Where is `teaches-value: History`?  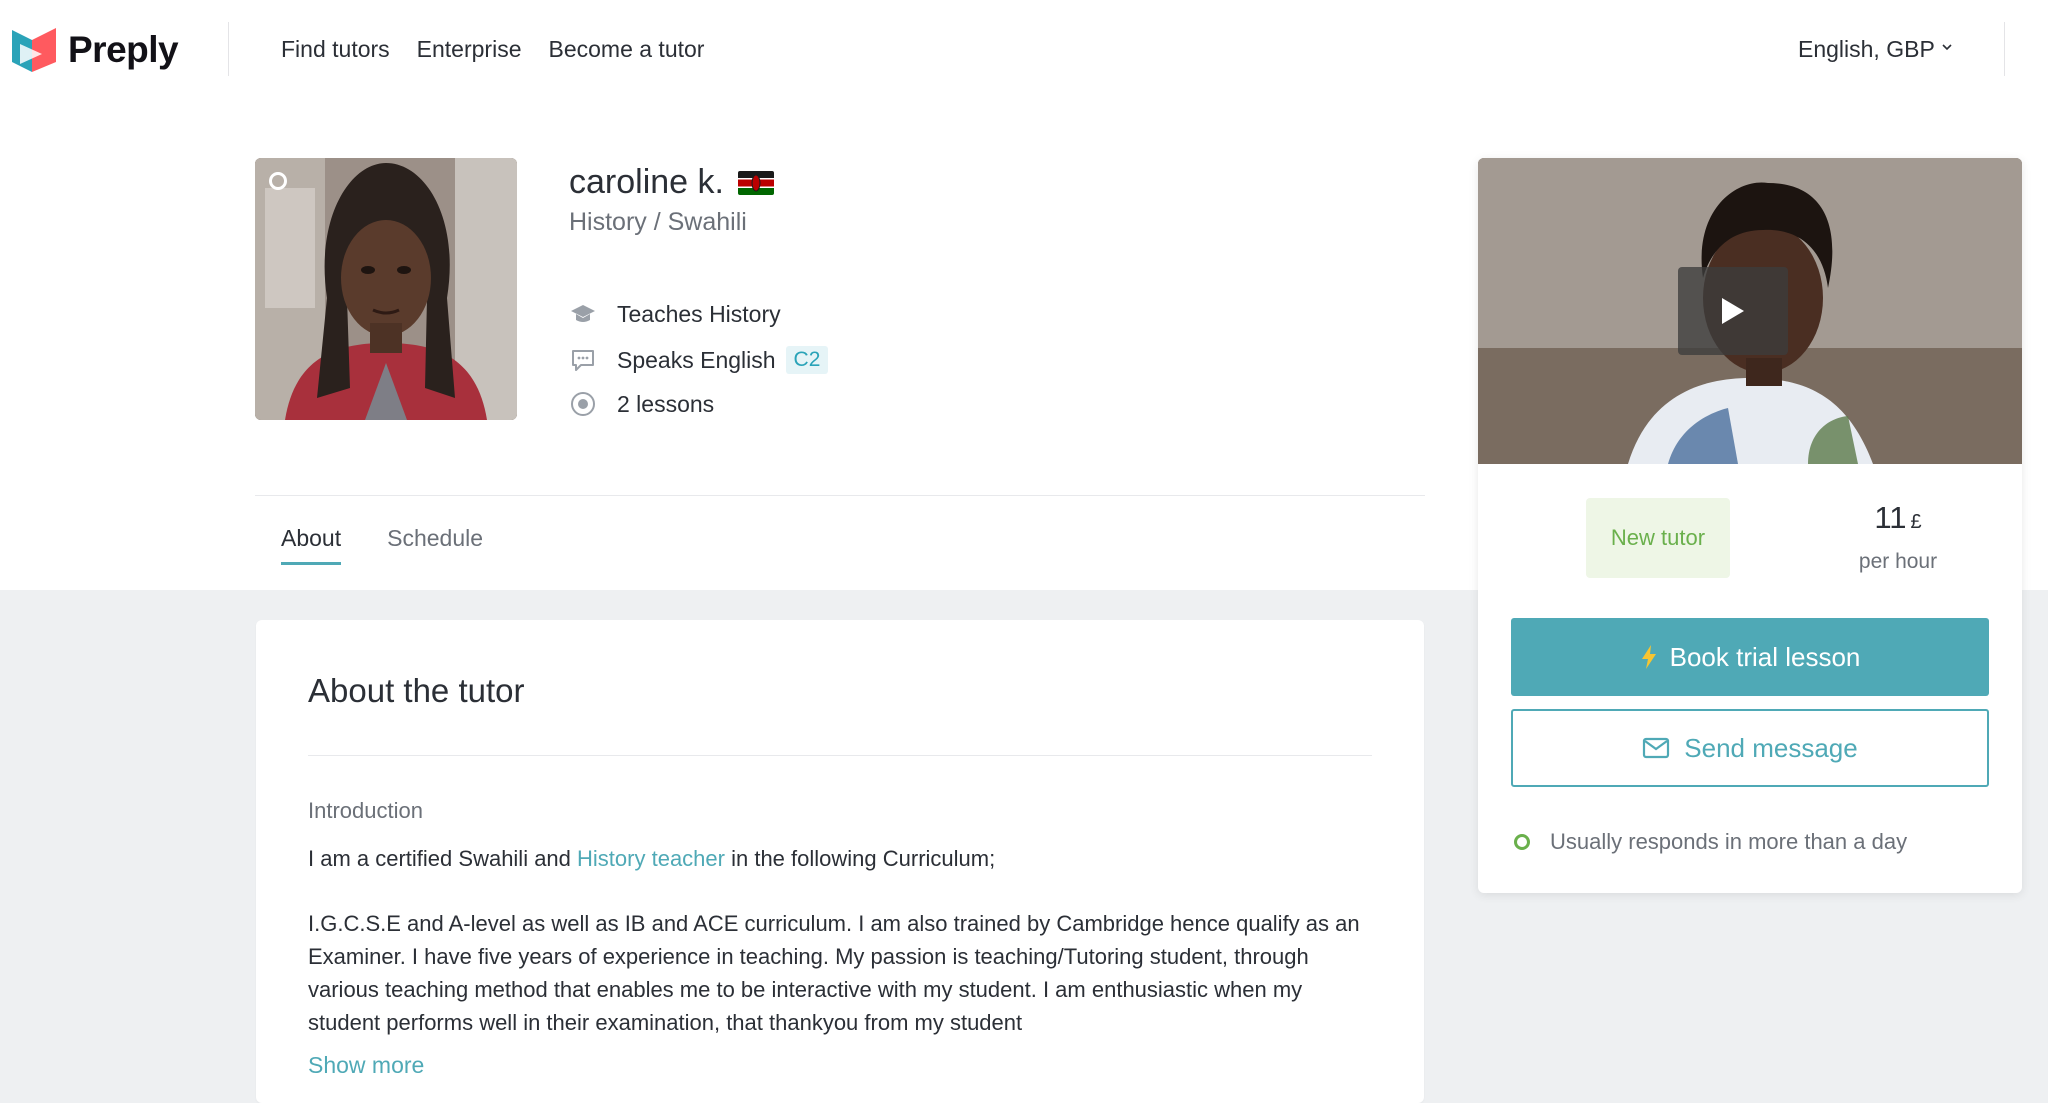 teaches-value: History is located at coordinates (745, 313).